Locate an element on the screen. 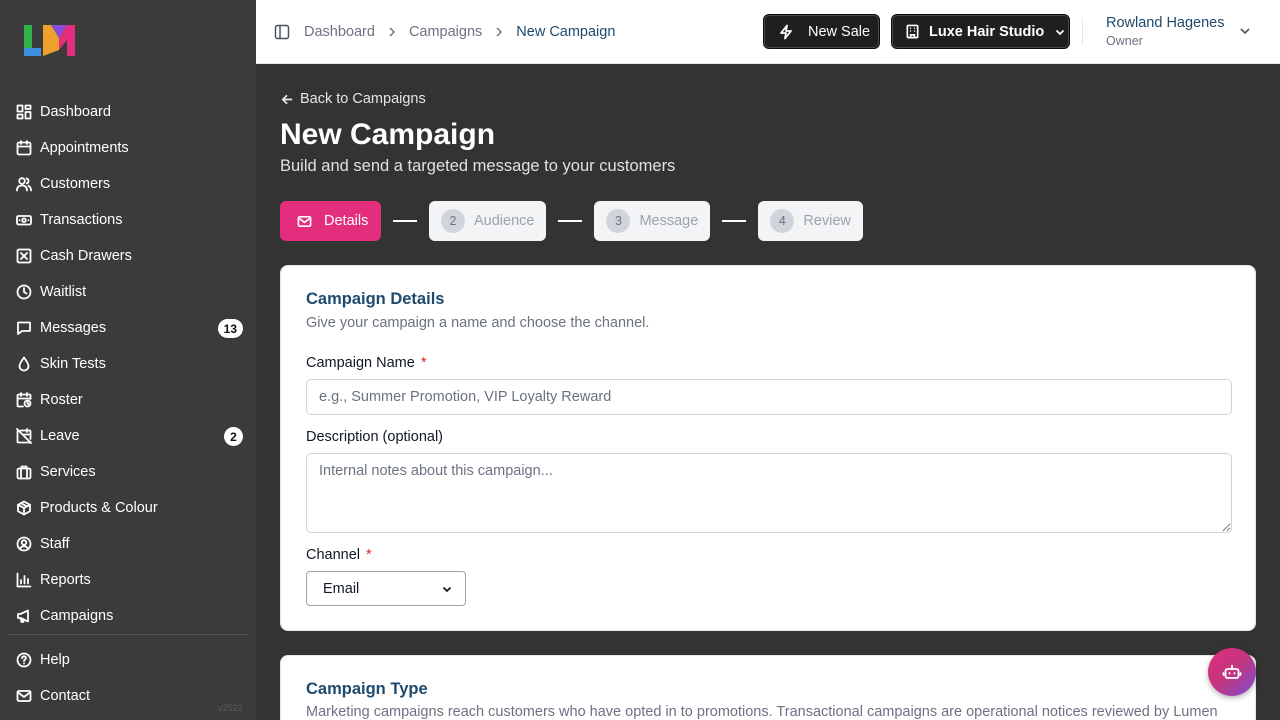 This screenshot has height=720, width=1280. package-icon is located at coordinates (24, 508).